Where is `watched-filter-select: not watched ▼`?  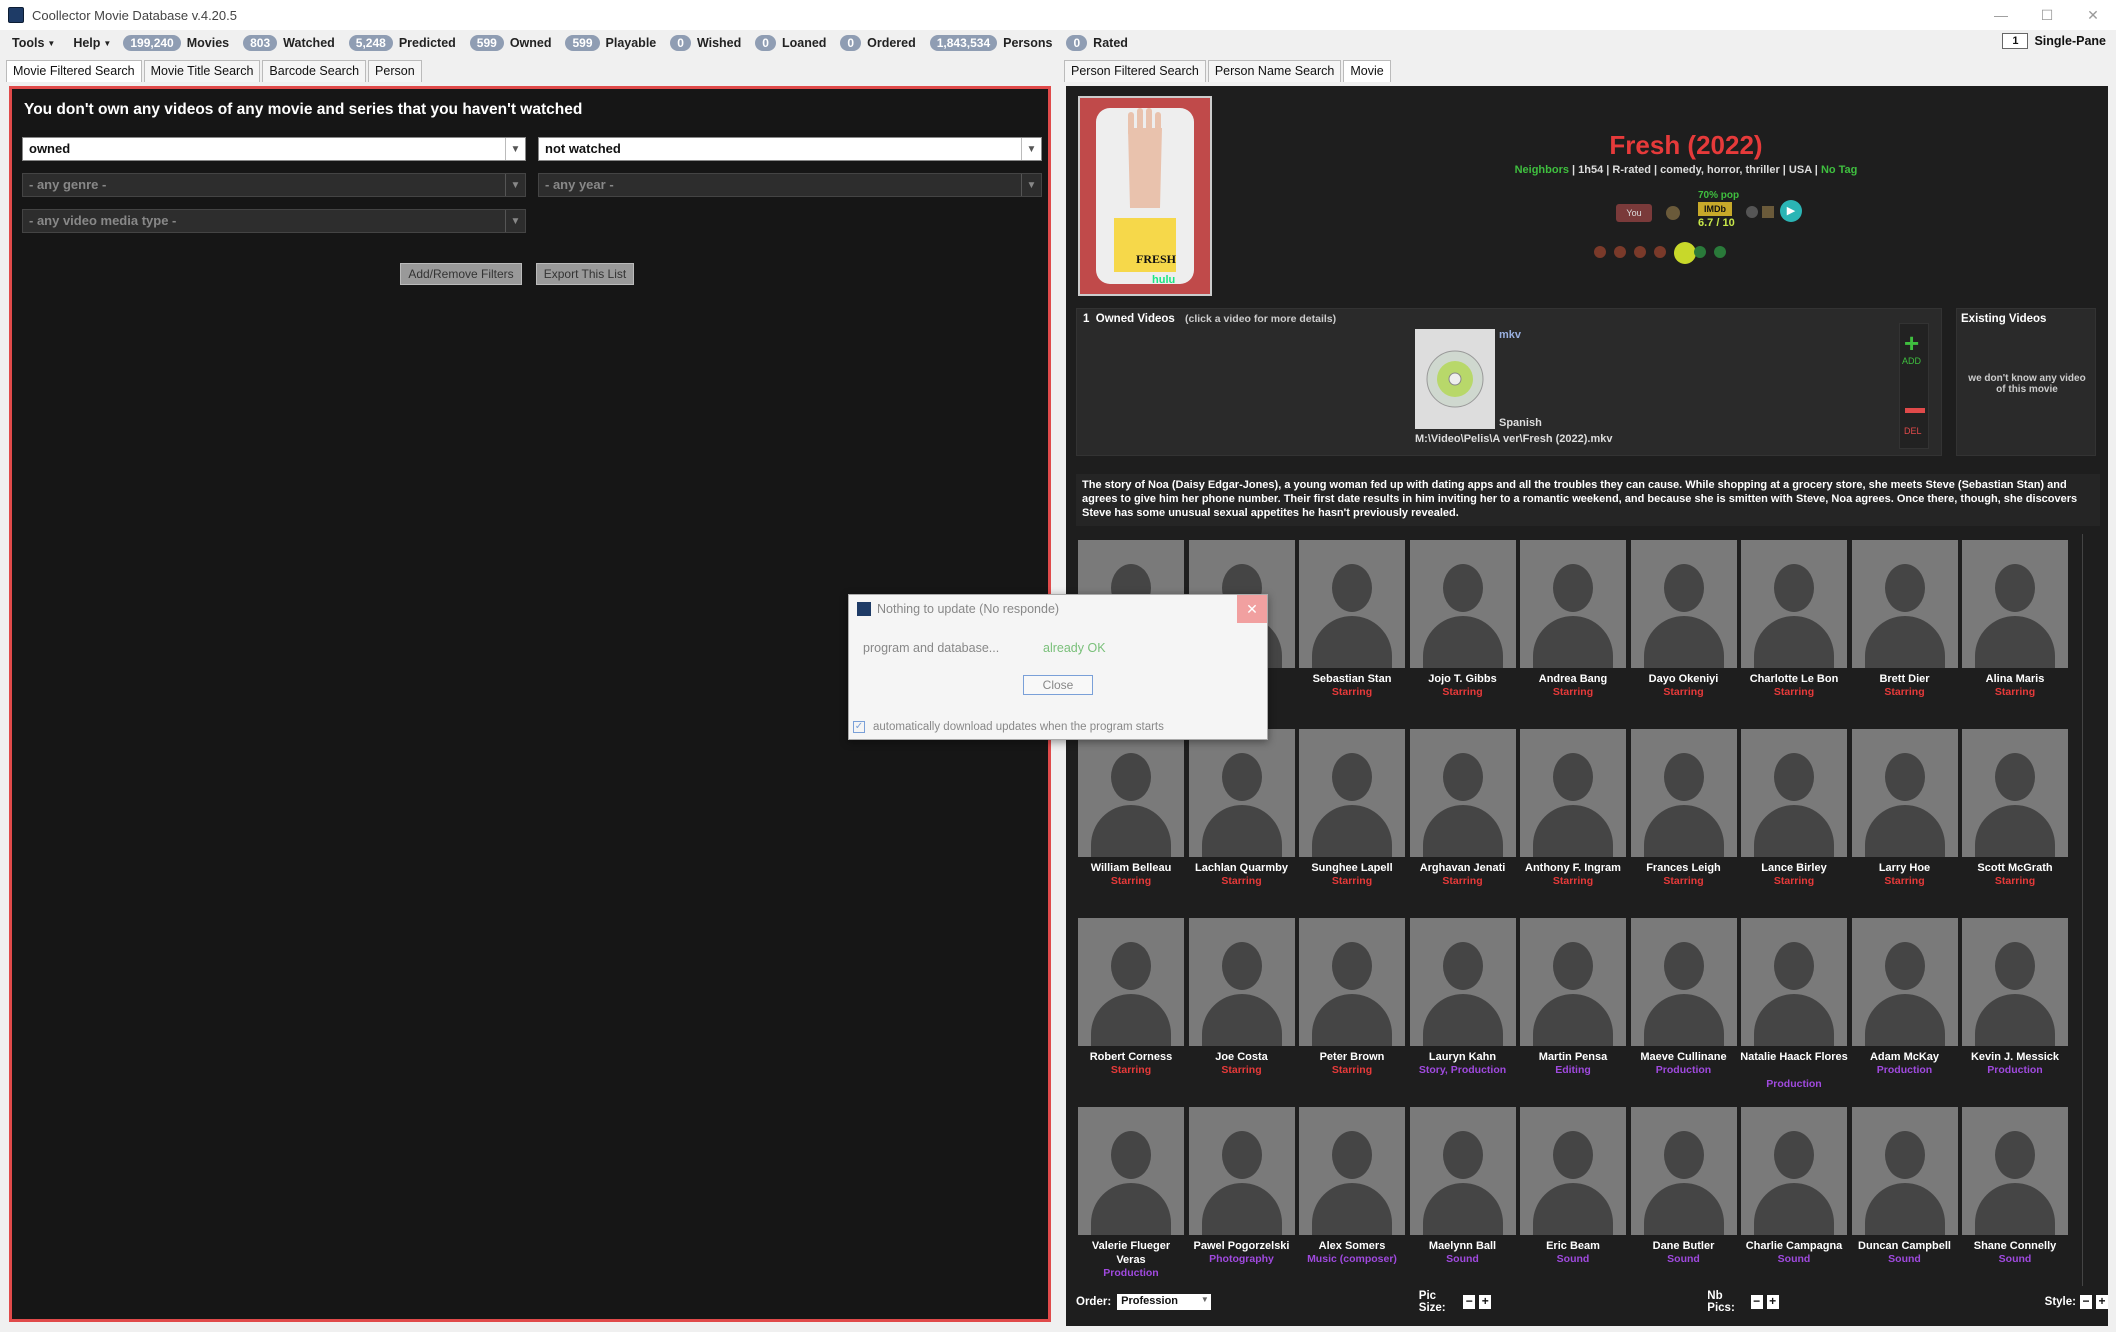 watched-filter-select: not watched ▼ is located at coordinates (790, 149).